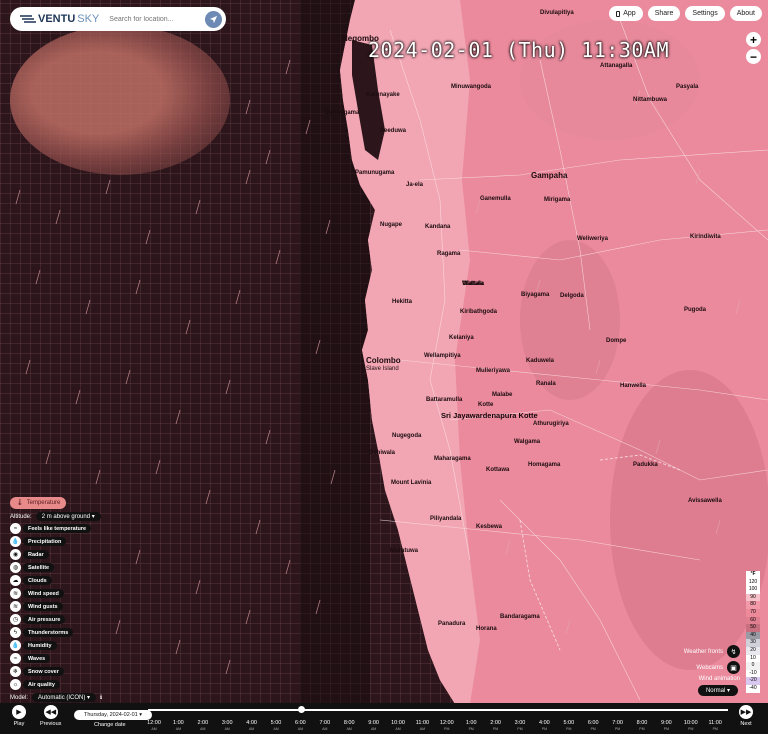 This screenshot has width=768, height=734. Describe the element at coordinates (56, 581) in the screenshot. I see `layer-item: ☁ Clouds` at that location.